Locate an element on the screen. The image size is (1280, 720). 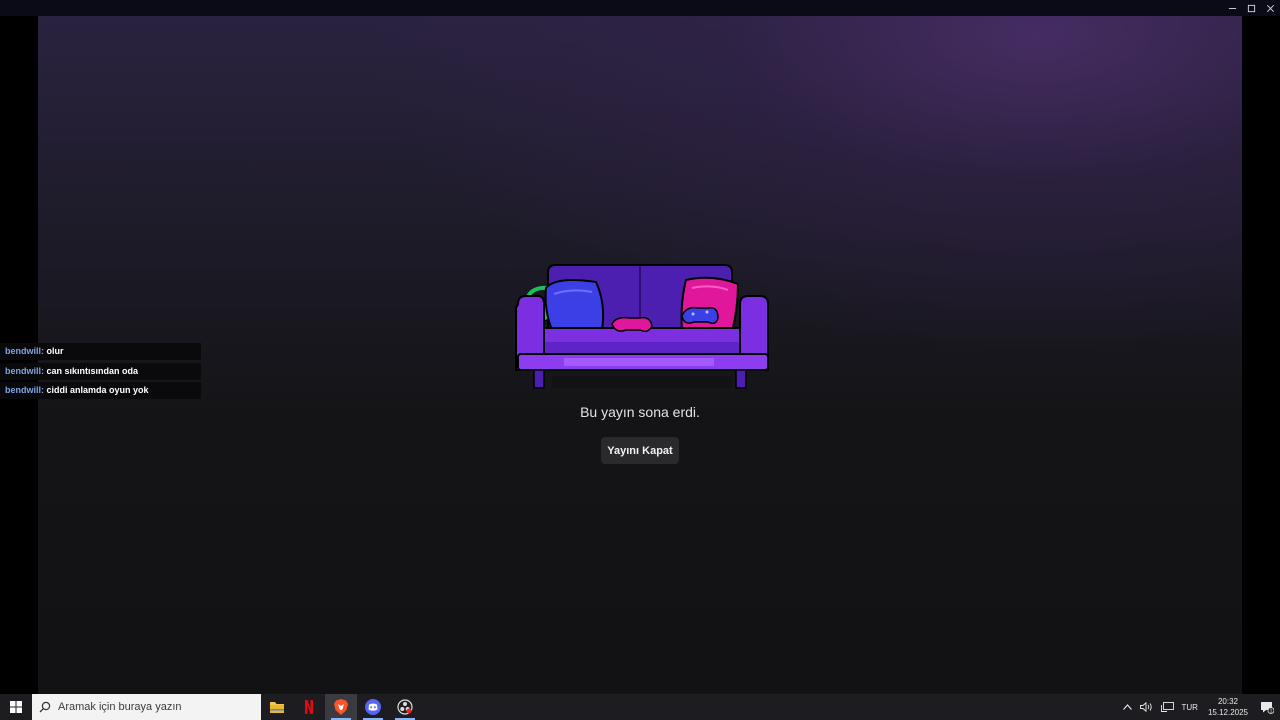
chevron-up-icon is located at coordinates (1127, 707).